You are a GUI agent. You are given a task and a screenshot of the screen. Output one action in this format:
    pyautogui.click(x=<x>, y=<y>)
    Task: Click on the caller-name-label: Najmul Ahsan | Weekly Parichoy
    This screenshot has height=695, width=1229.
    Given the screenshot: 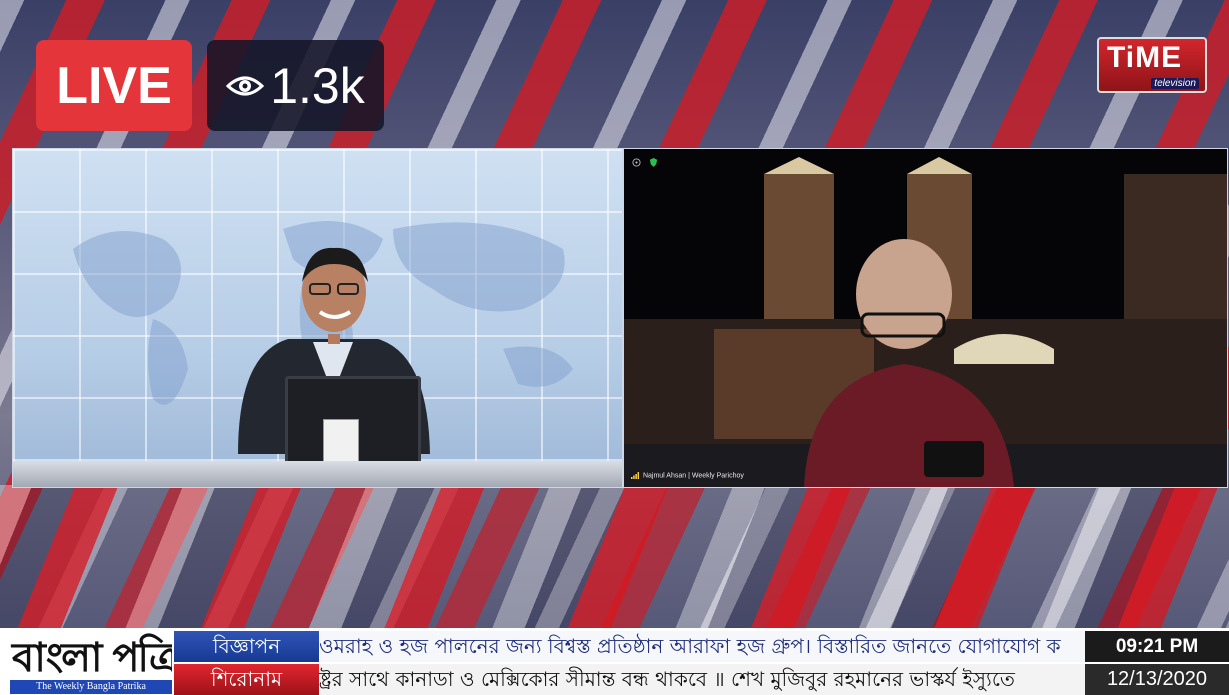 What is the action you would take?
    pyautogui.click(x=687, y=475)
    